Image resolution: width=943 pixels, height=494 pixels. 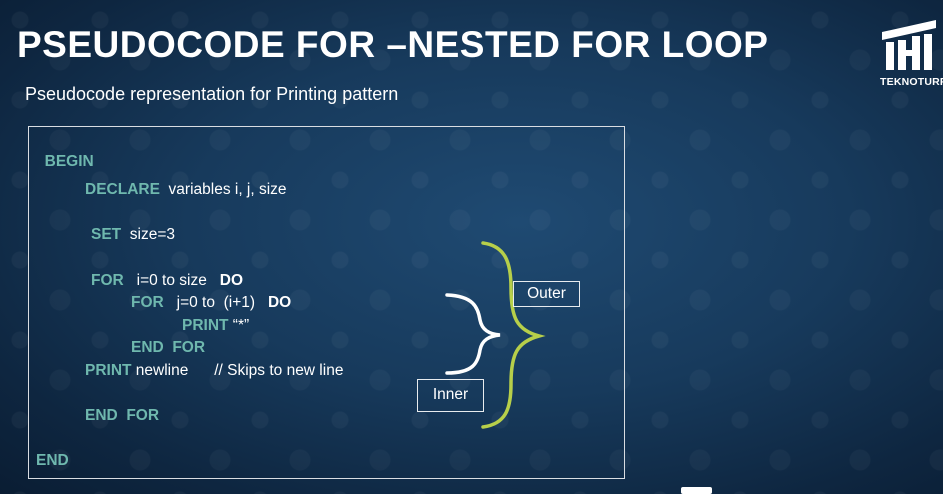 What do you see at coordinates (231, 280) in the screenshot?
I see `keyword-do-outer: DO` at bounding box center [231, 280].